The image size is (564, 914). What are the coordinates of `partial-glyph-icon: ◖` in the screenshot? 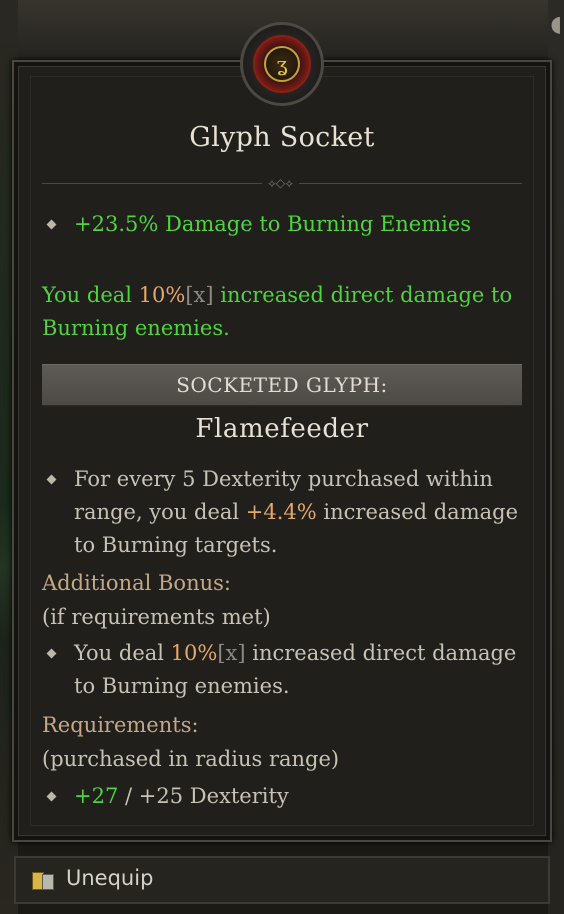 It's located at (556, 24).